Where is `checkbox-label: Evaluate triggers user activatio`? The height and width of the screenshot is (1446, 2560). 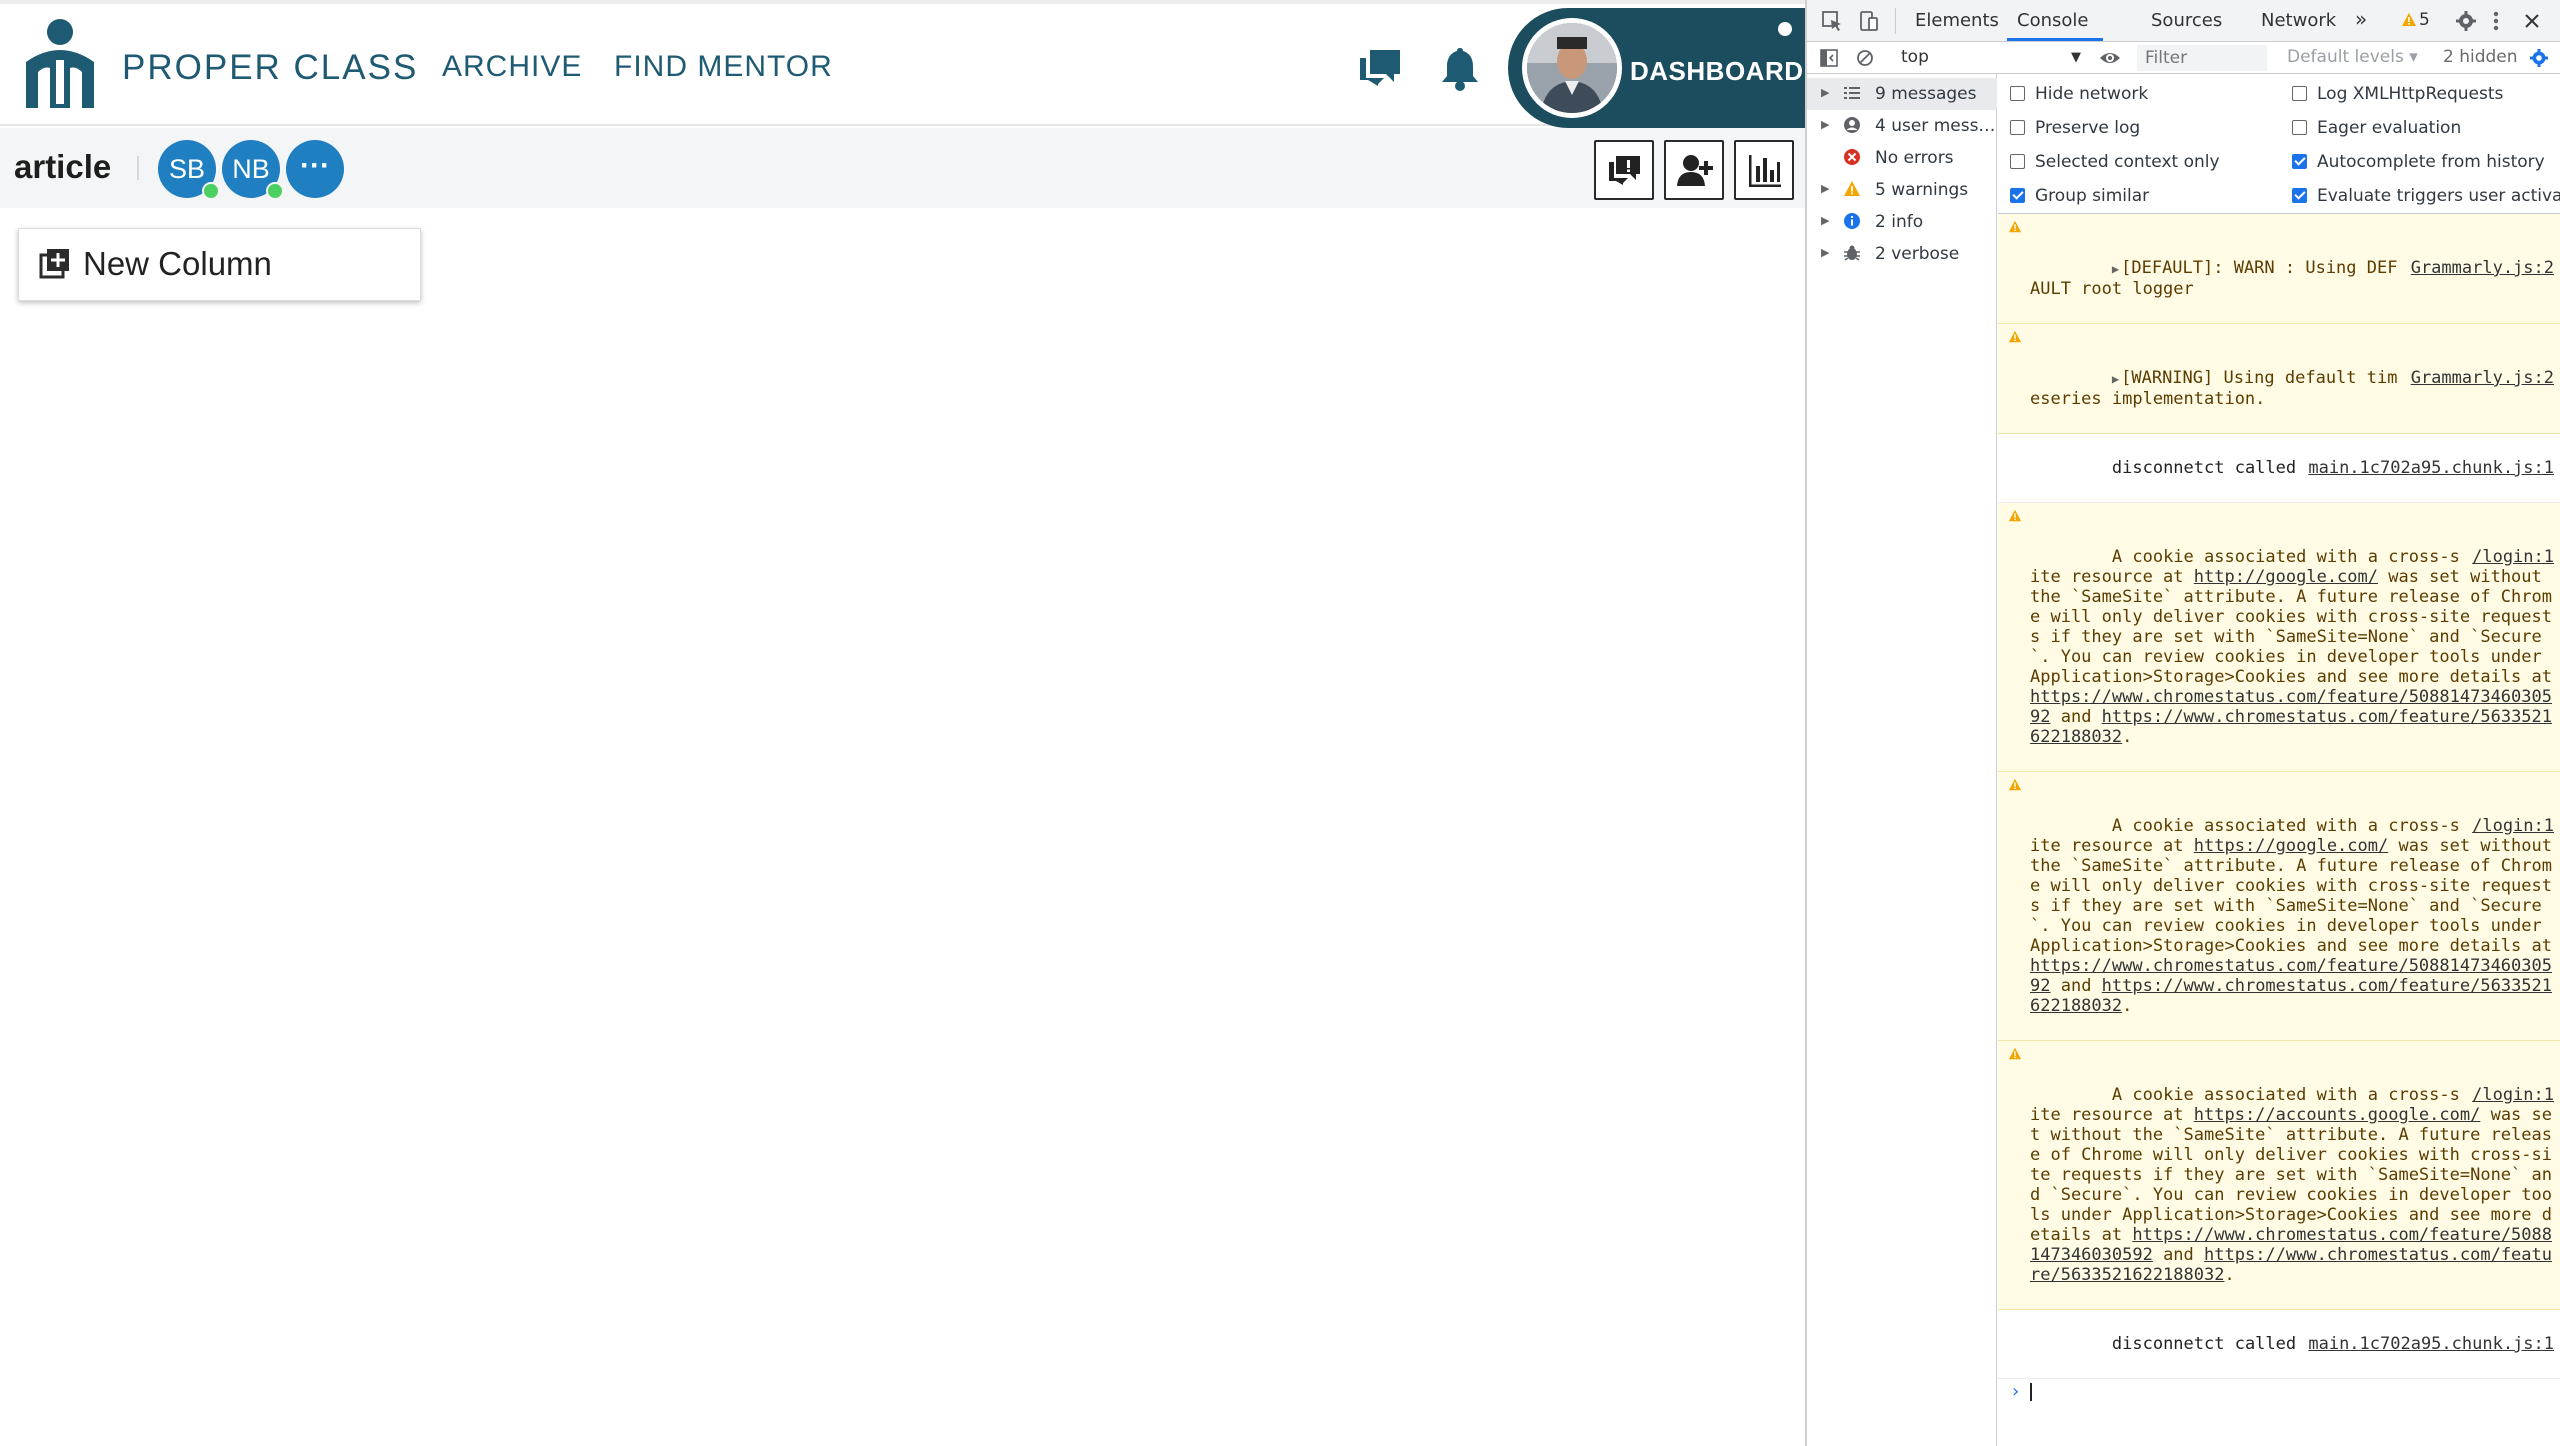 checkbox-label: Evaluate triggers user activatio is located at coordinates (2438, 196).